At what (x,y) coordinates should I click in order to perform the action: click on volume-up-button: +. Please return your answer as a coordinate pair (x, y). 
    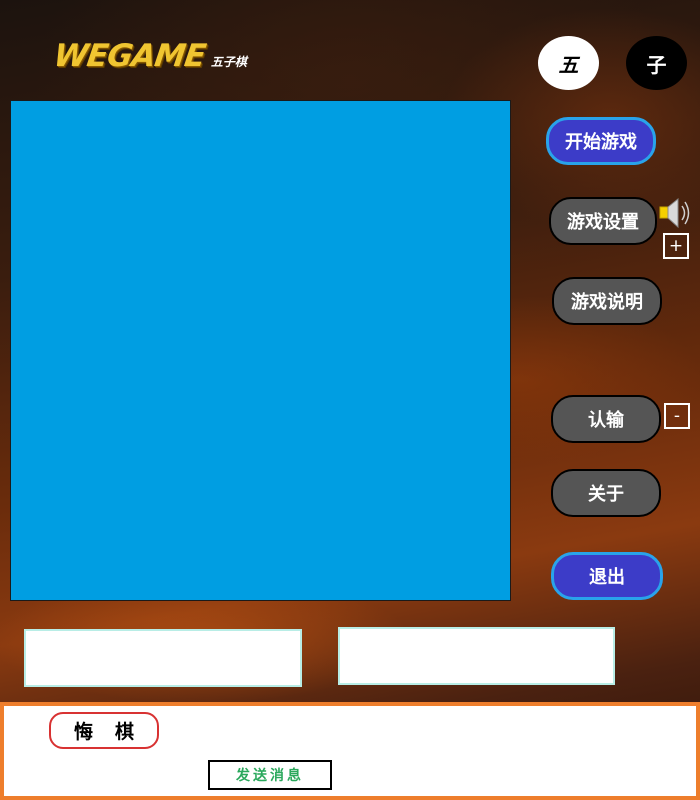
    Looking at the image, I should click on (676, 246).